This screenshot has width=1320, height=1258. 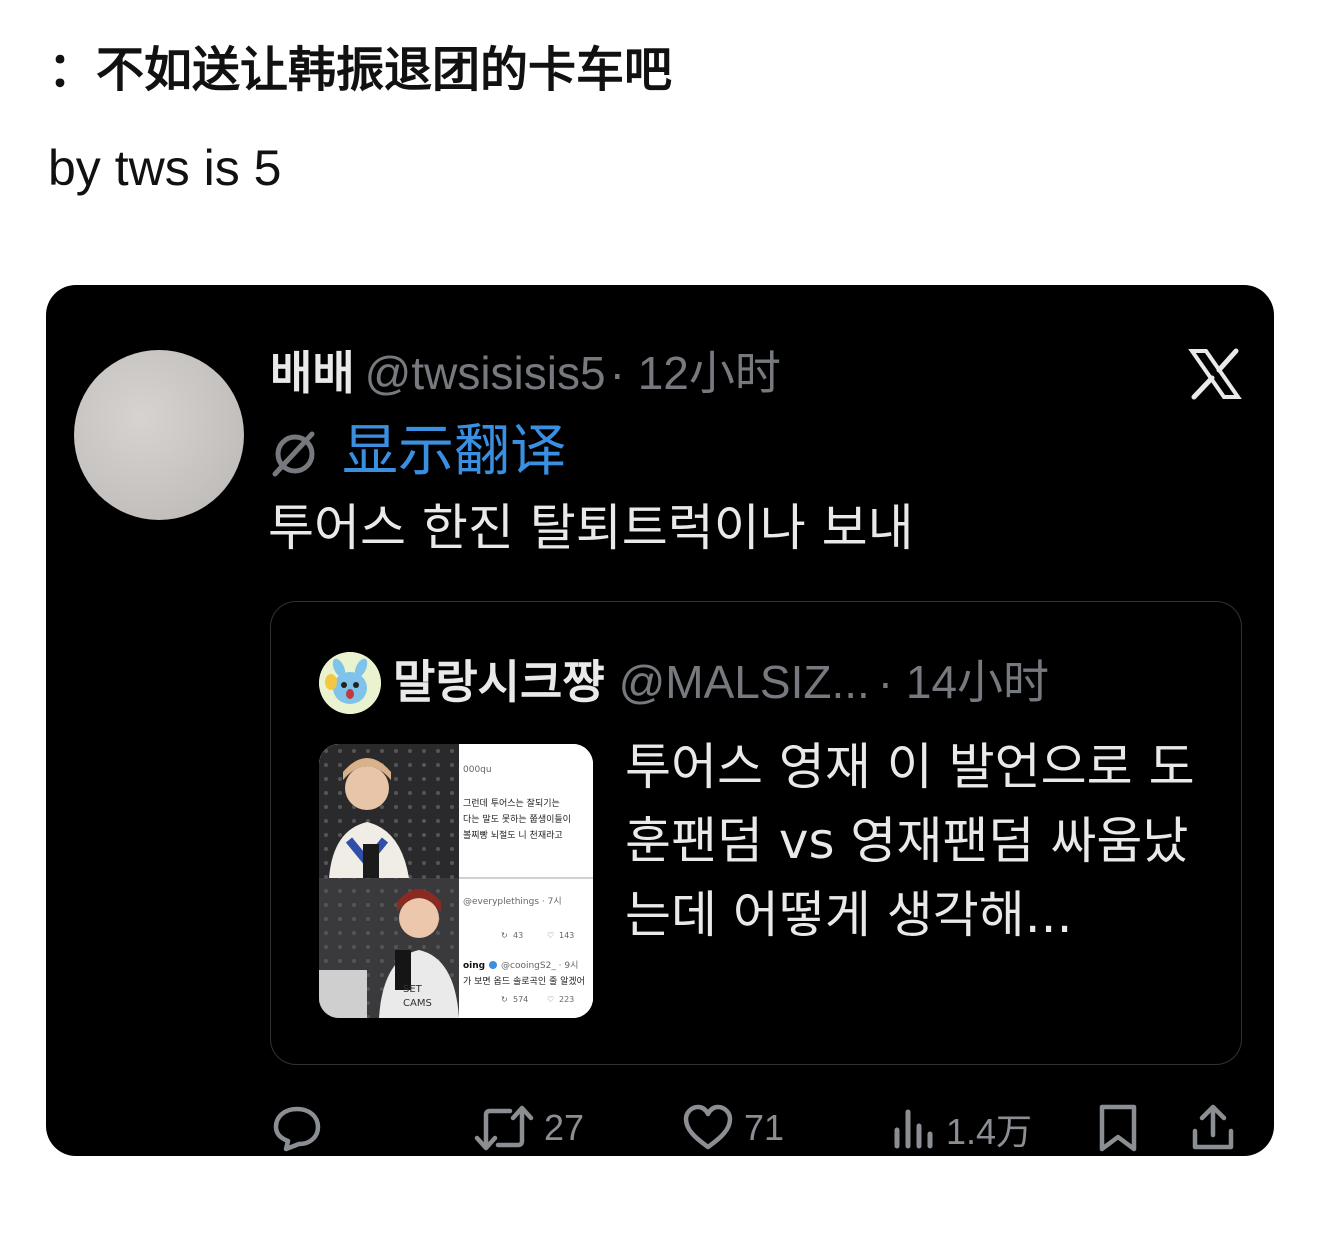 I want to click on quoted-display-name: 말랑시크쨩, so click(x=499, y=682).